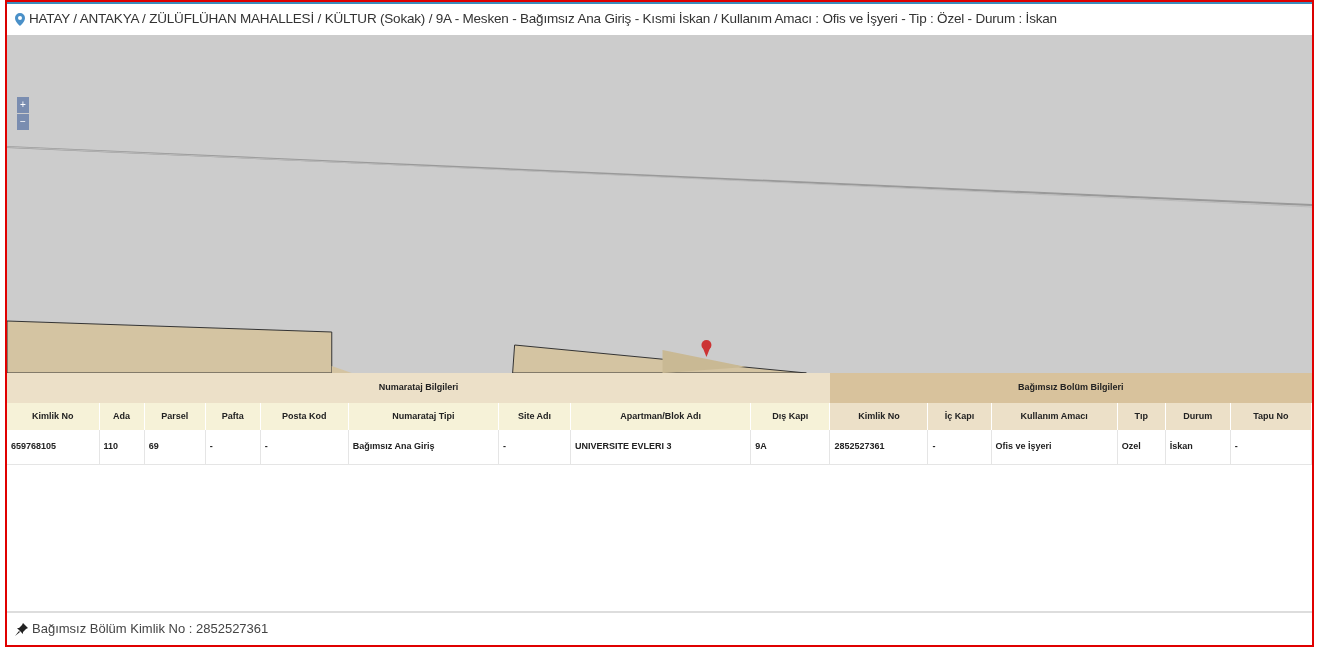  What do you see at coordinates (534, 415) in the screenshot?
I see `column-header: Site Adı` at bounding box center [534, 415].